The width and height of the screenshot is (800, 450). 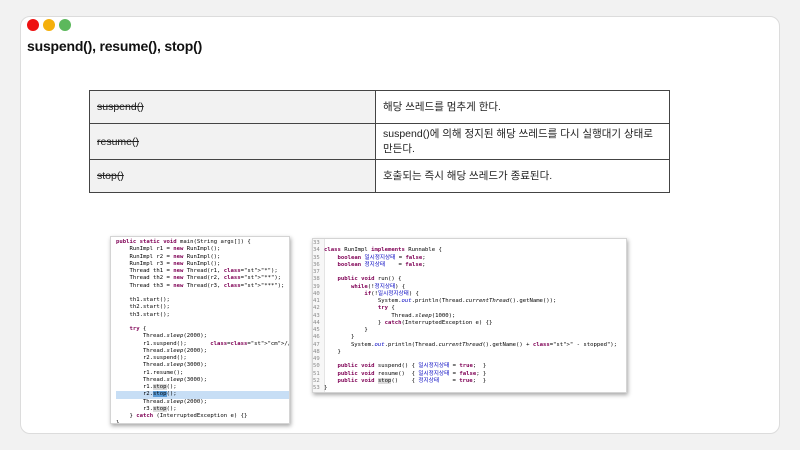 What do you see at coordinates (150, 372) in the screenshot?
I see `code-line: r1.resume();` at bounding box center [150, 372].